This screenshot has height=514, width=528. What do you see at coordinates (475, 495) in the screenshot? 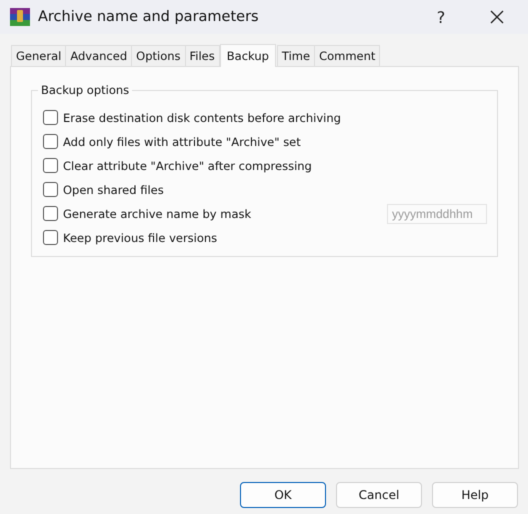
I see `dialog-button: Help` at bounding box center [475, 495].